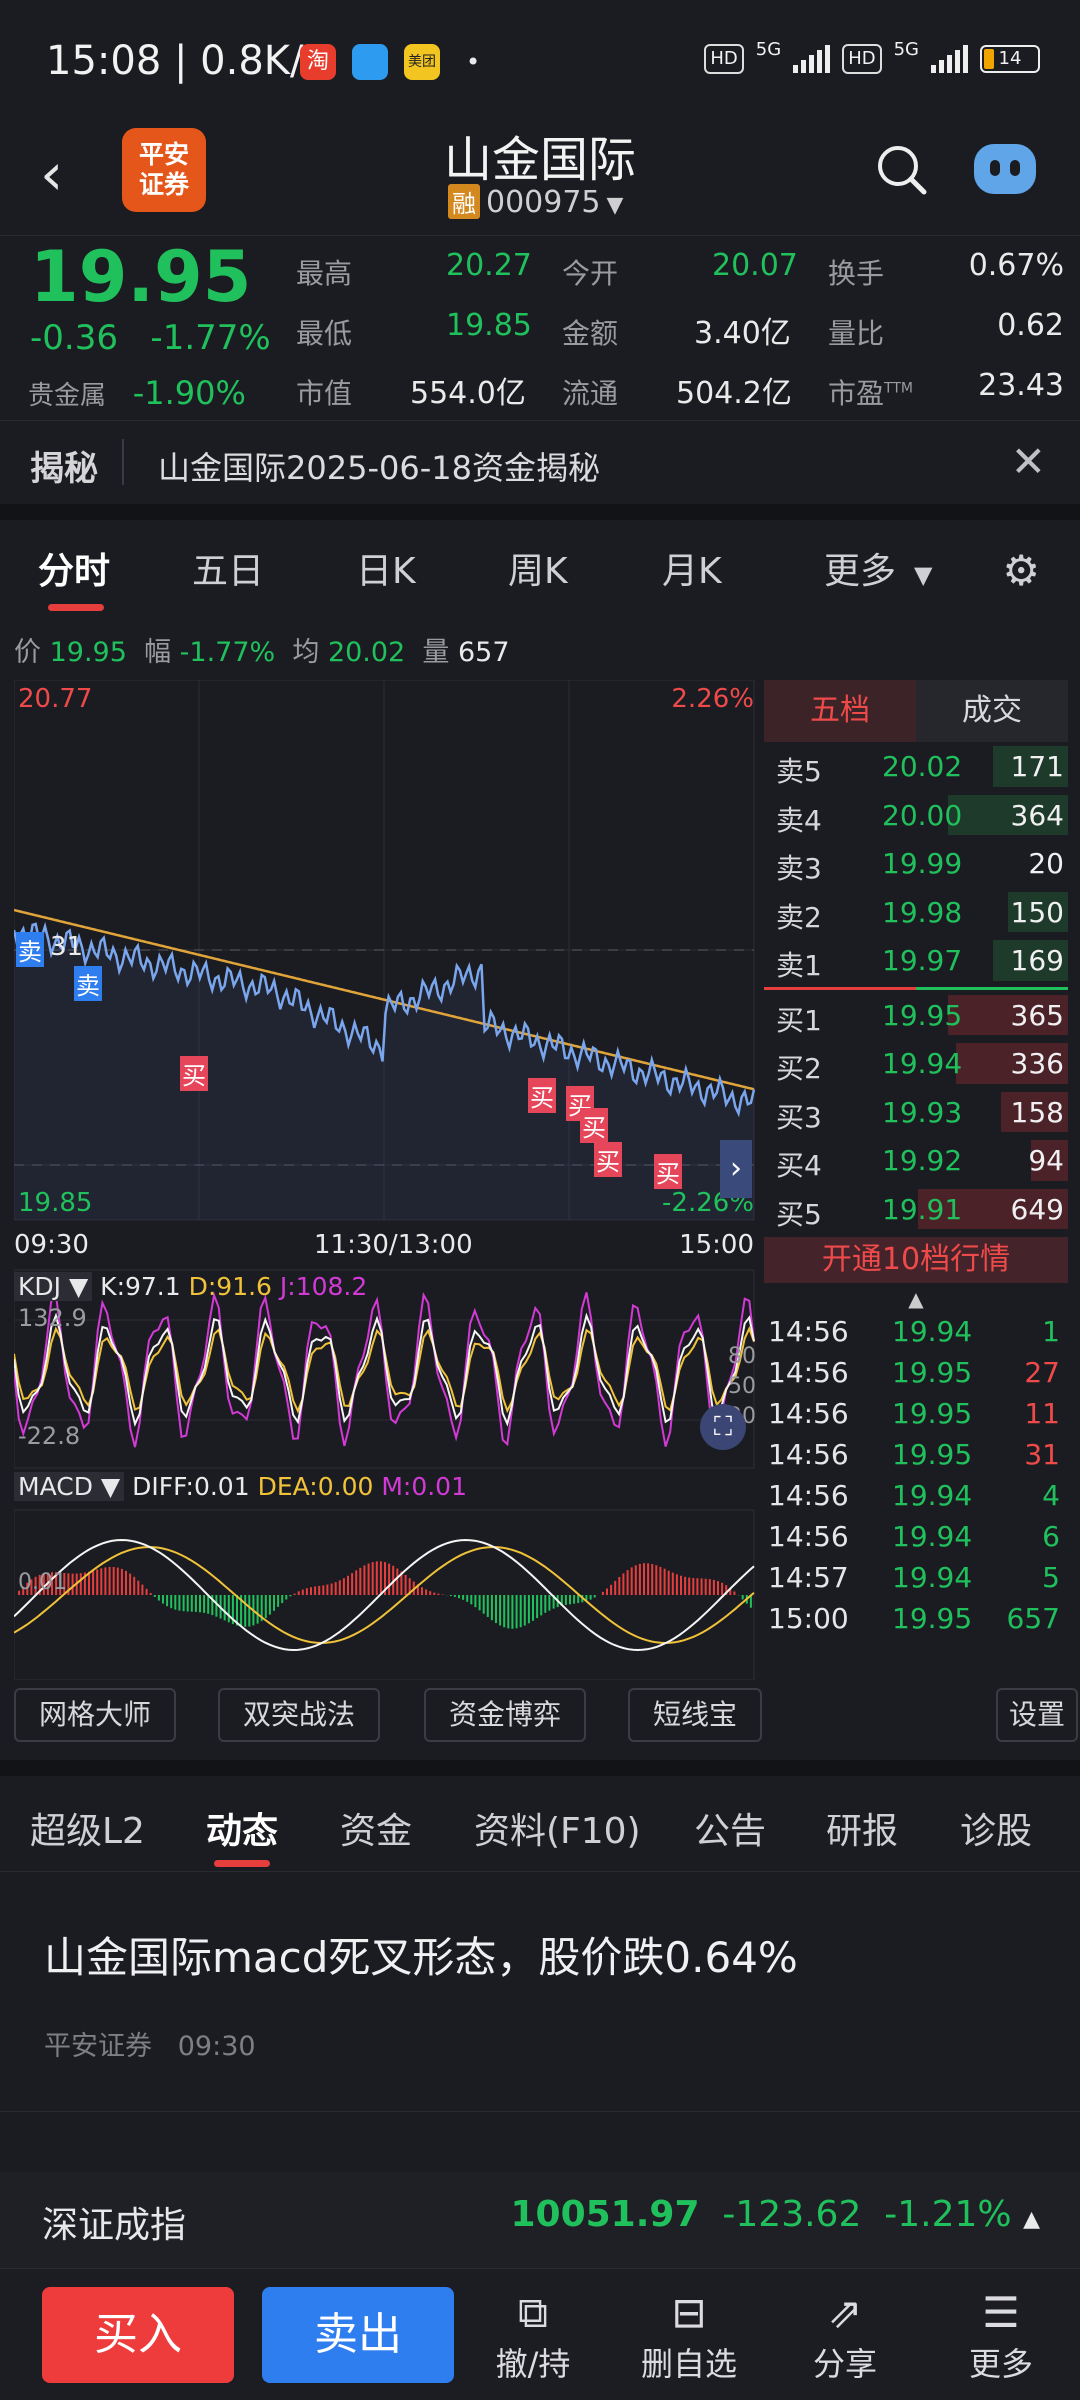  I want to click on tab-weekly-k: 周K, so click(538, 568).